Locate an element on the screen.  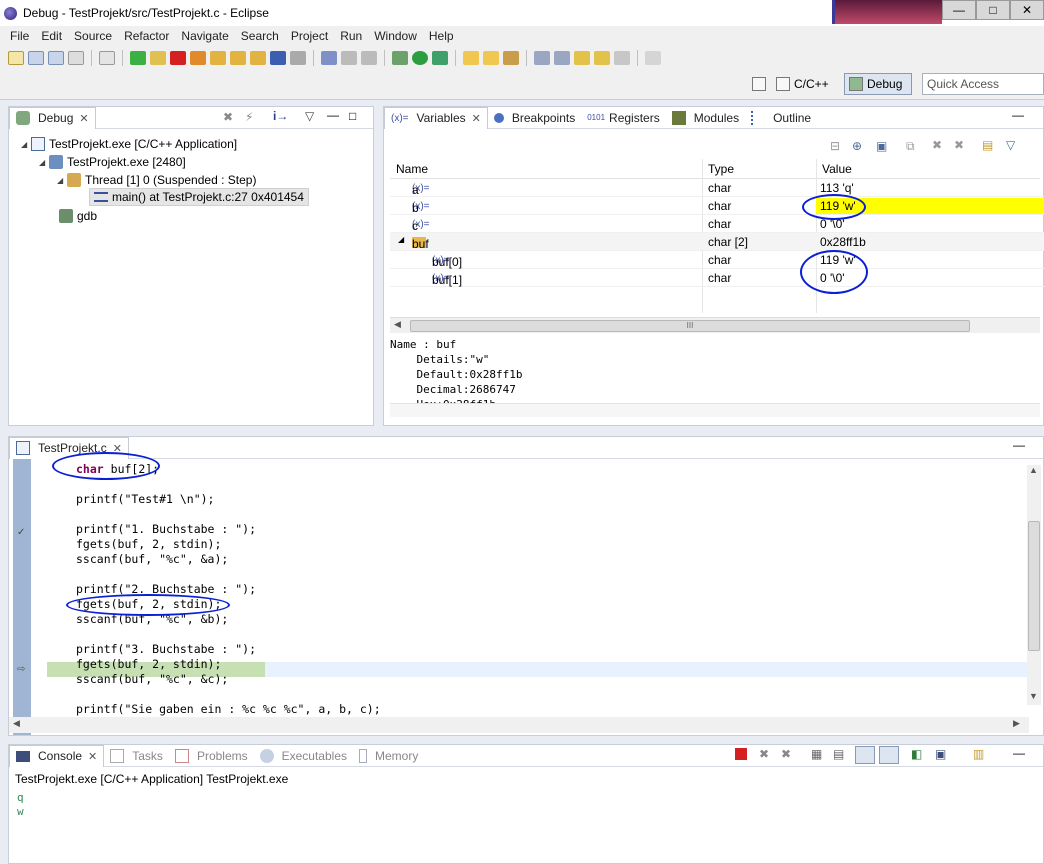
show-on-stderr-icon is located at coordinates (889, 755).